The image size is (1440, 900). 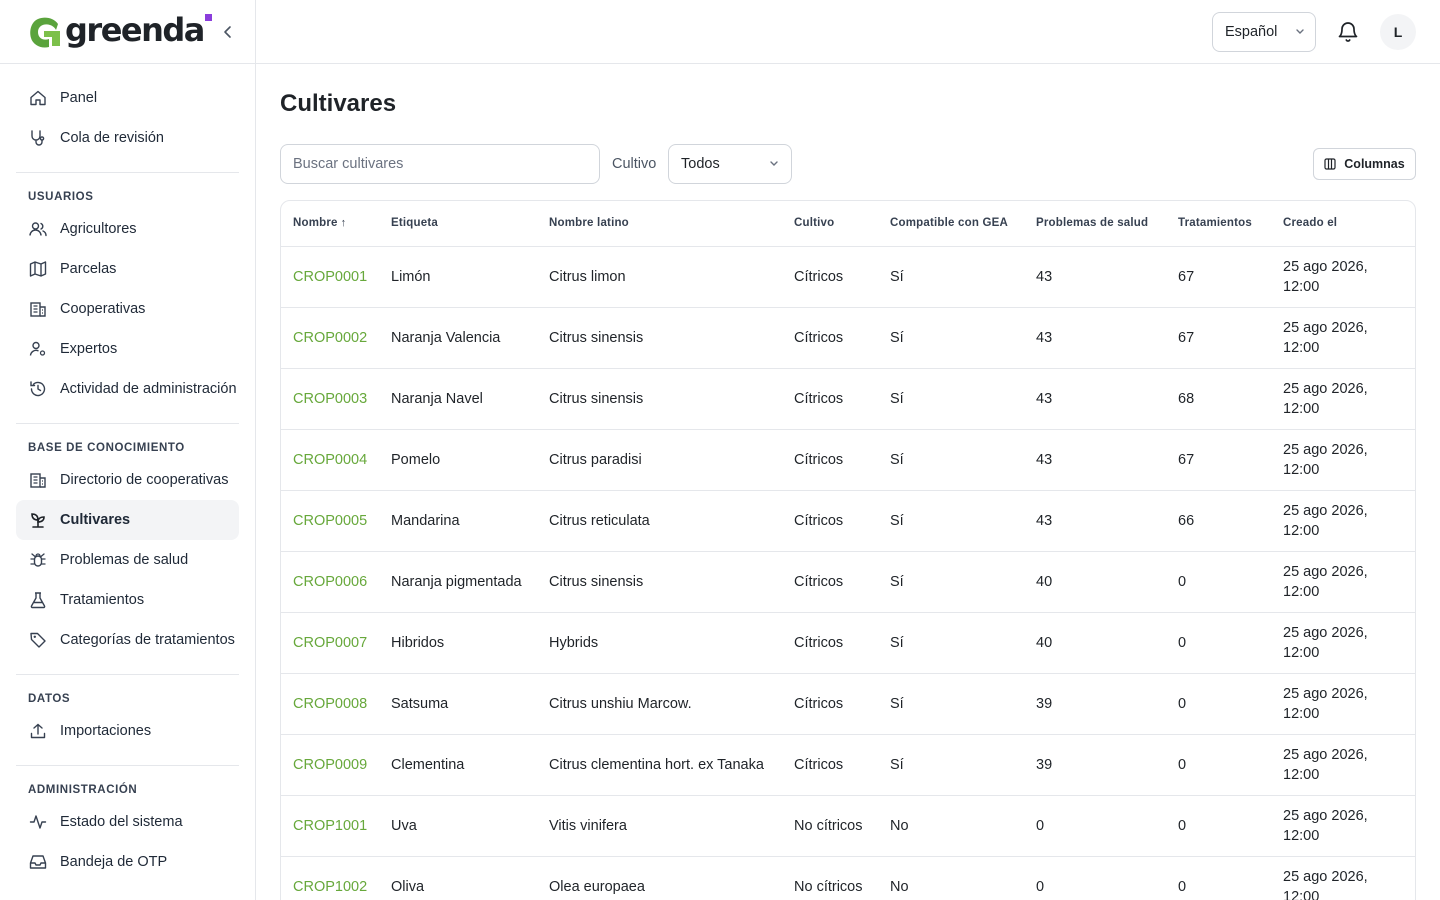 I want to click on sidebar-item-directorio-de-cooperativas: Directorio de cooperativas, so click(x=127, y=480).